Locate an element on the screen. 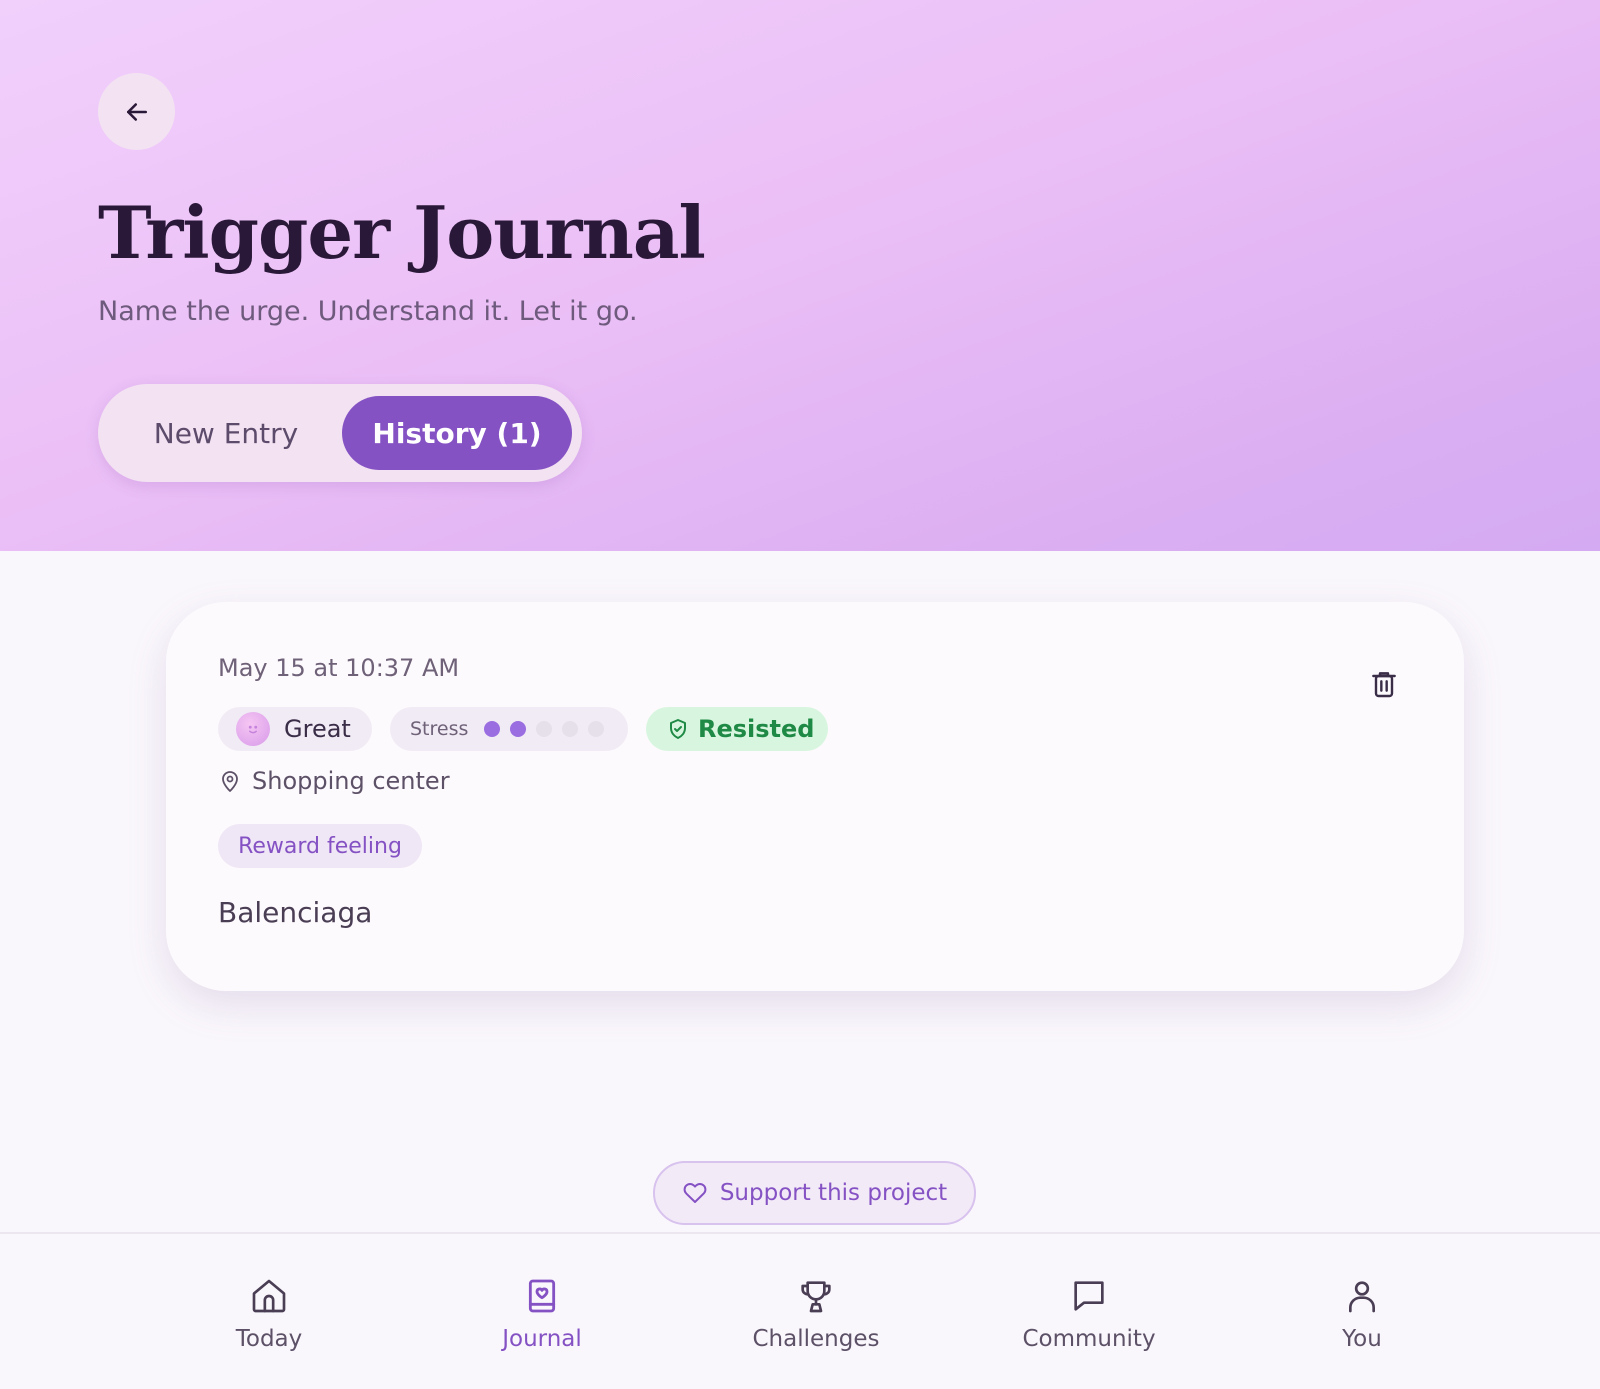 The height and width of the screenshot is (1389, 1600). smiley-face-icon is located at coordinates (253, 729).